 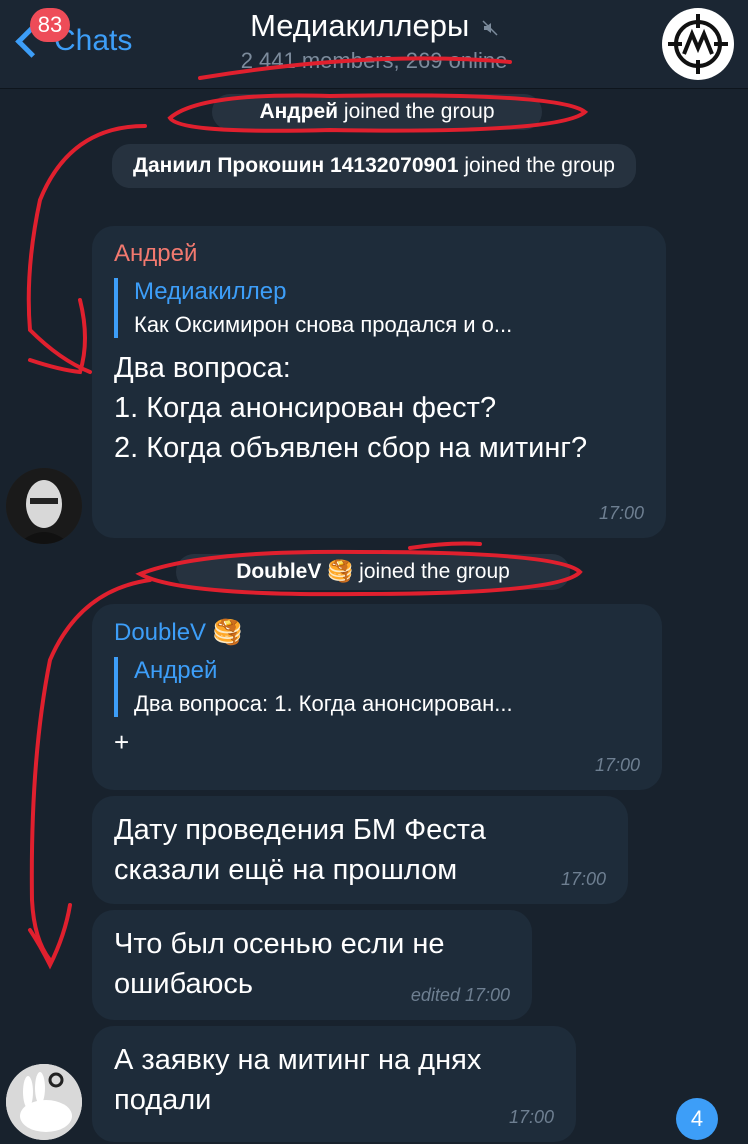 What do you see at coordinates (298, 111) in the screenshot?
I see `service-member-name: Андрей` at bounding box center [298, 111].